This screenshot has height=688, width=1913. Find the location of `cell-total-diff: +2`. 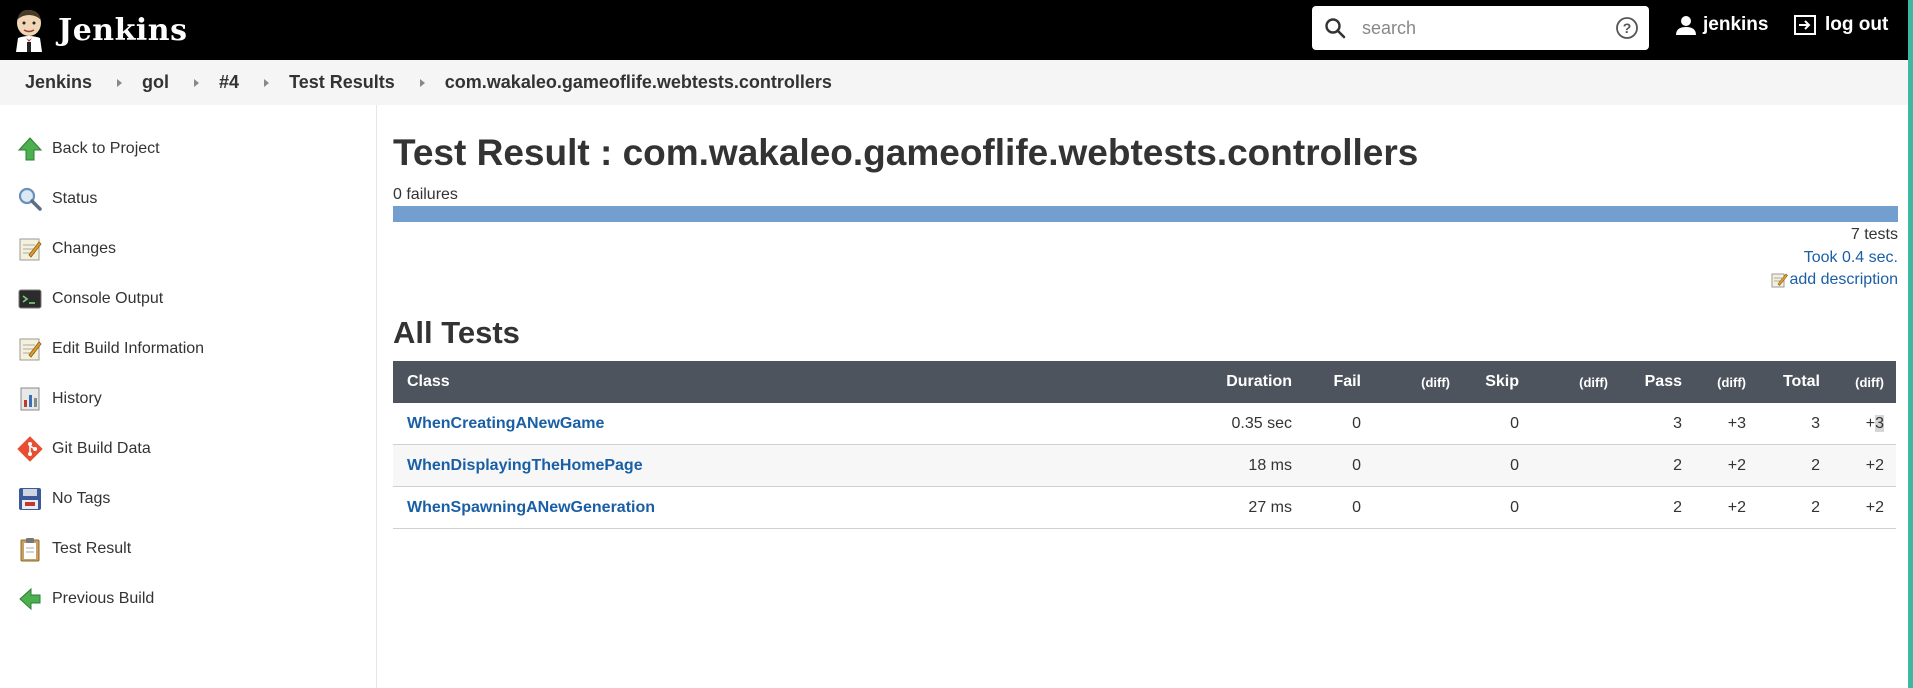

cell-total-diff: +2 is located at coordinates (1864, 507).